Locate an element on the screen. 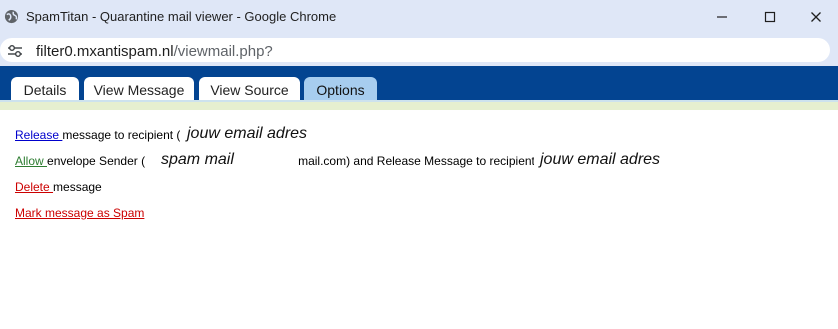  tab-view-source: View Source is located at coordinates (249, 89).